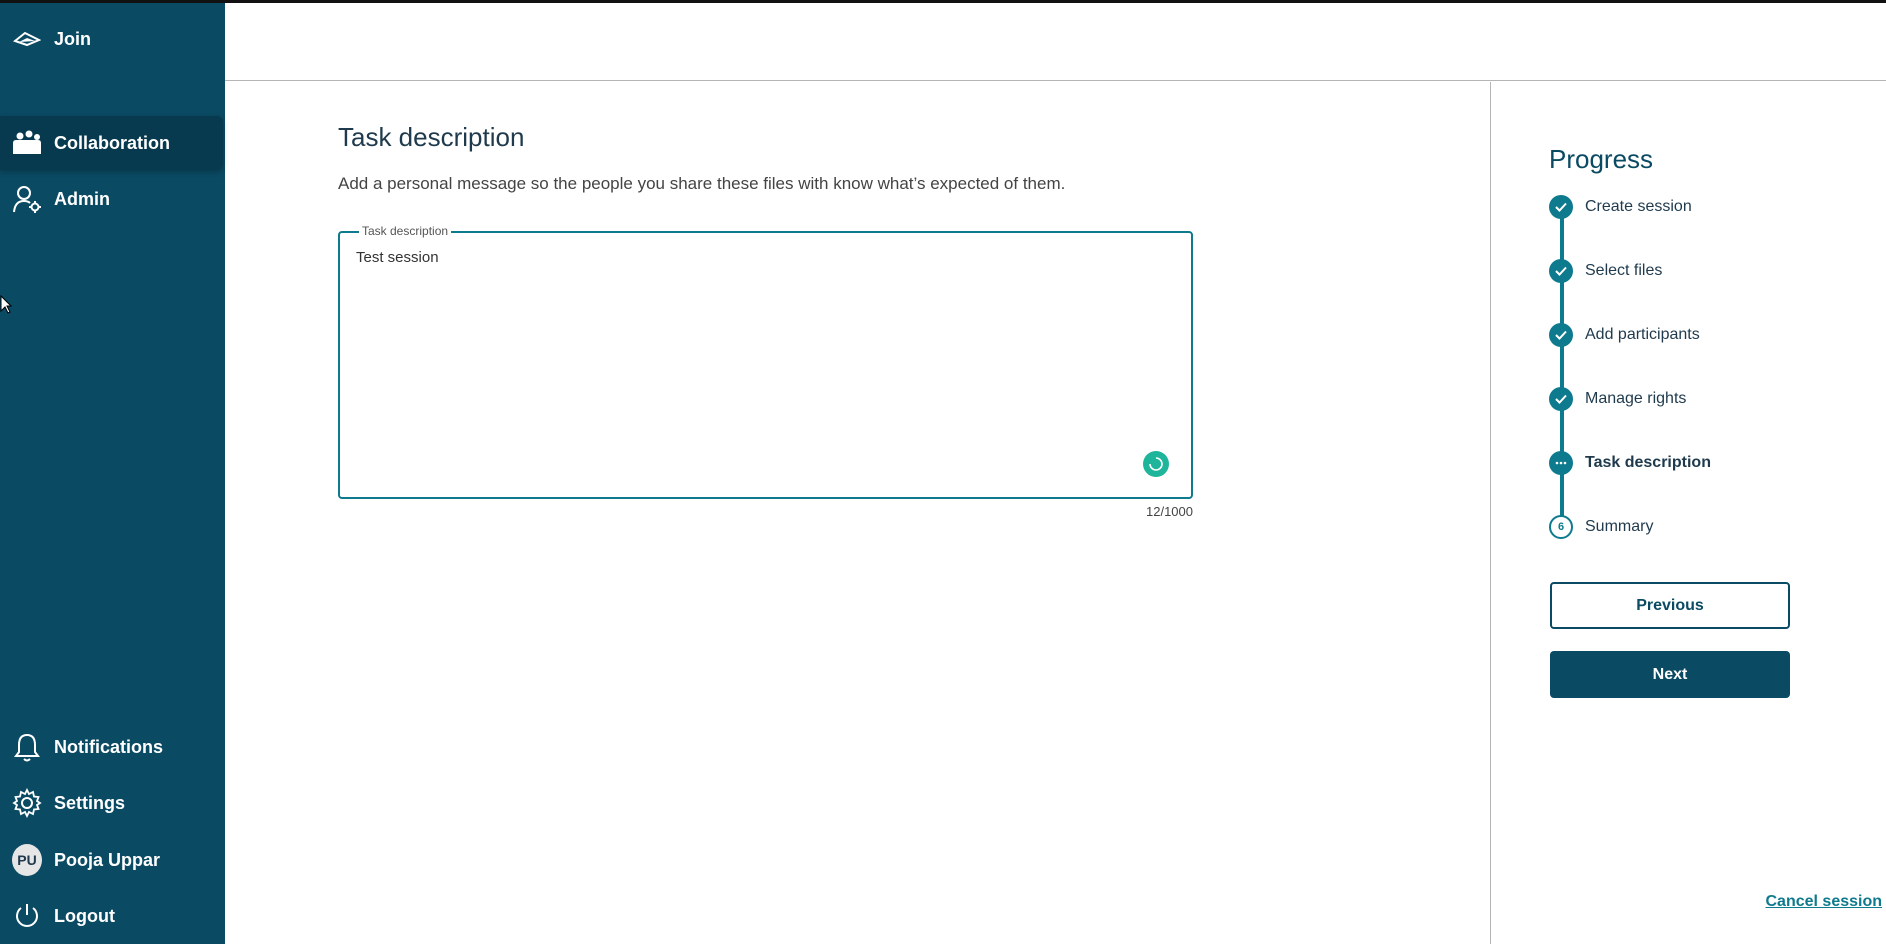 The width and height of the screenshot is (1886, 944). What do you see at coordinates (1561, 463) in the screenshot?
I see `ellipsis-icon` at bounding box center [1561, 463].